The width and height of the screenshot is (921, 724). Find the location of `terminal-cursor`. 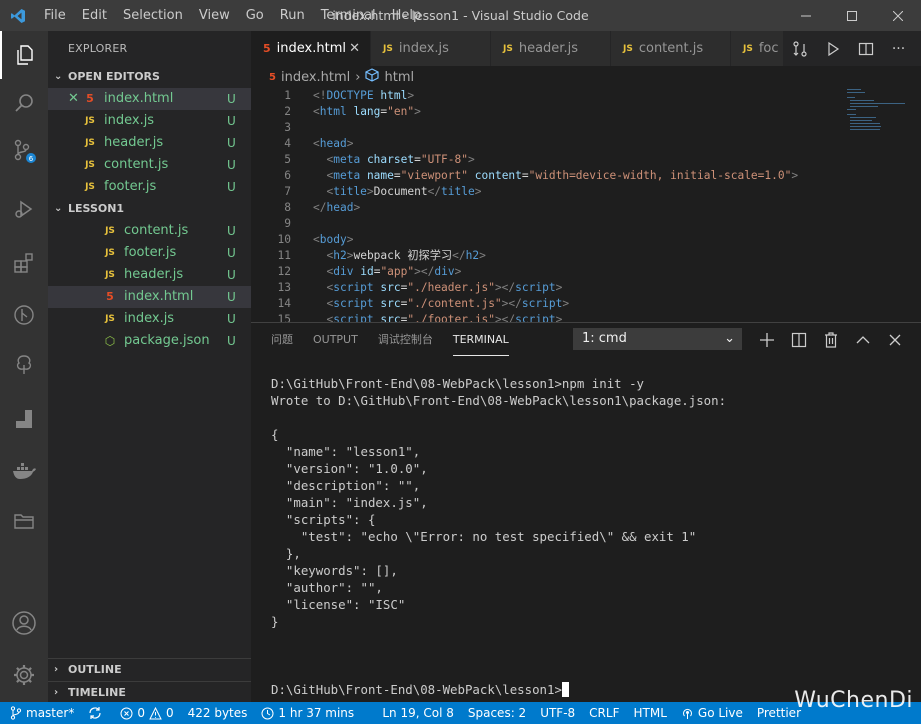

terminal-cursor is located at coordinates (565, 689).